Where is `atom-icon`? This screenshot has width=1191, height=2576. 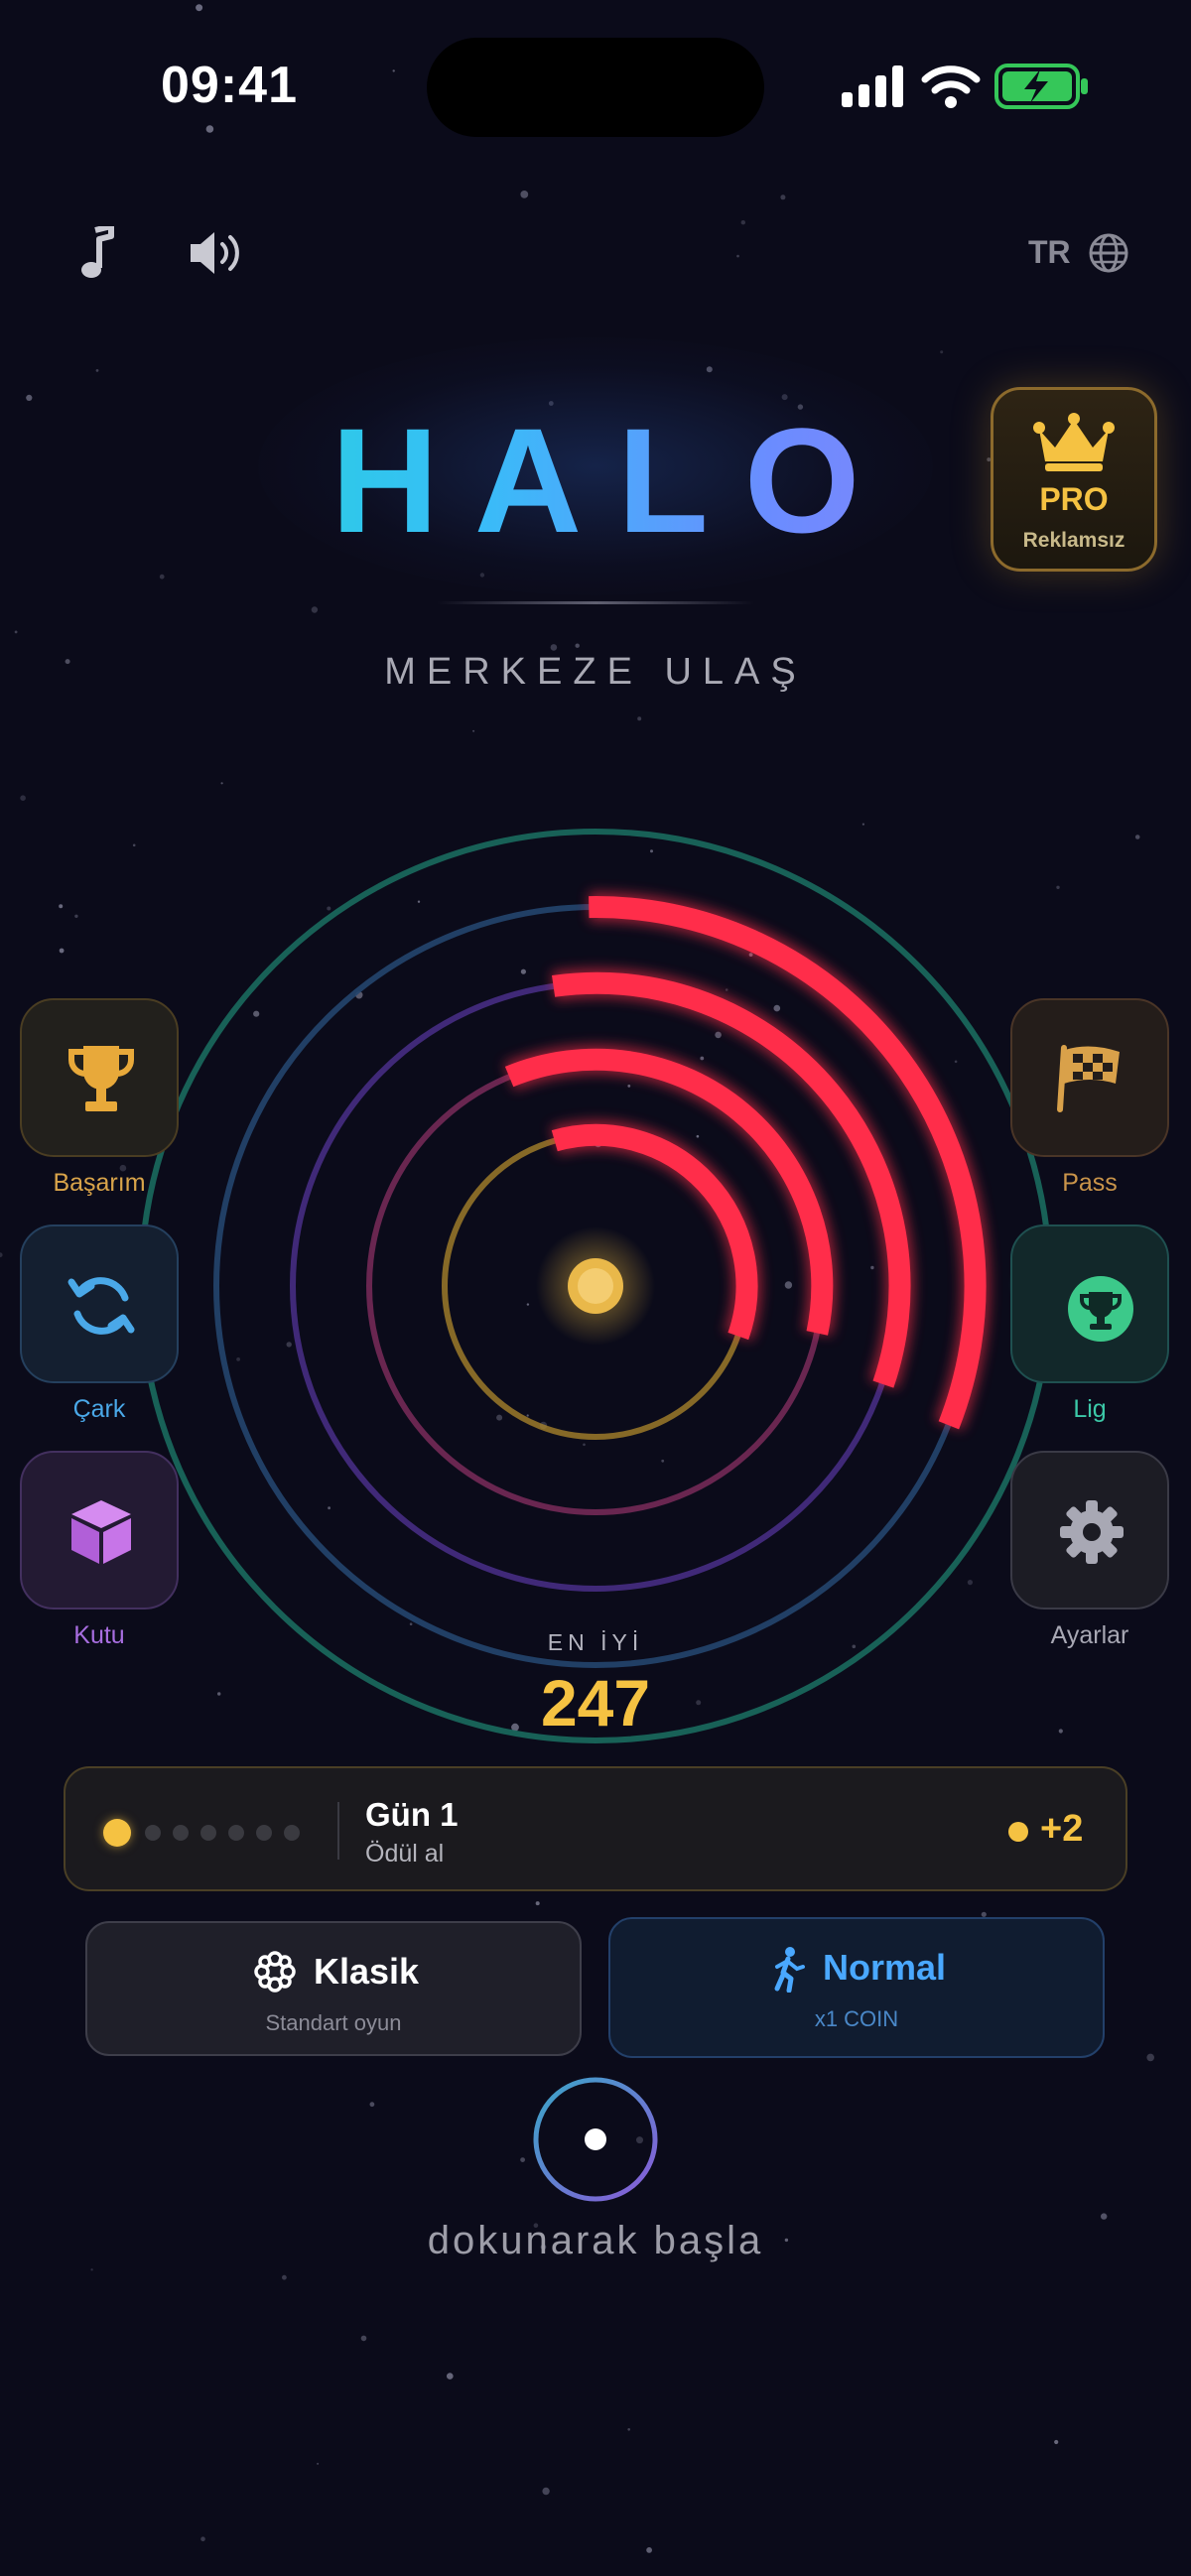 atom-icon is located at coordinates (275, 1972).